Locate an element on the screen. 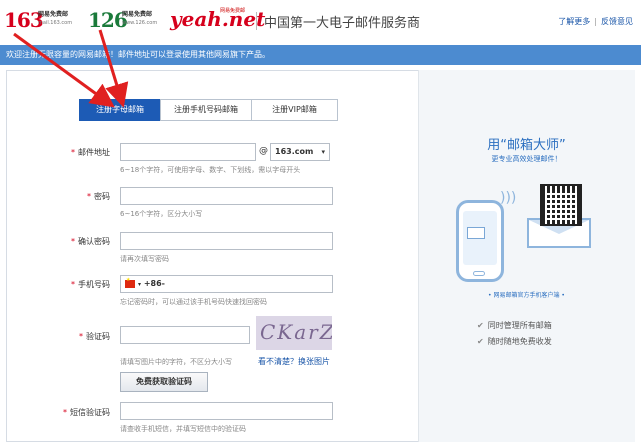 This screenshot has width=641, height=442. email-label: * 邮件地址 is located at coordinates (90, 152).